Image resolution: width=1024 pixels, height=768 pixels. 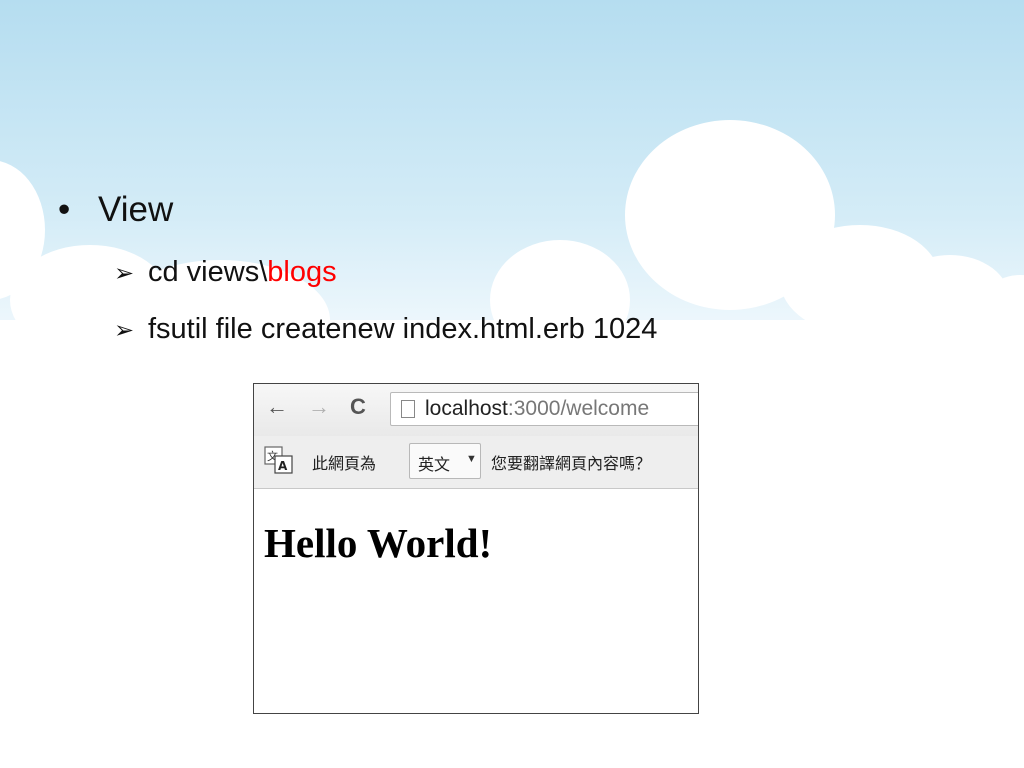 I want to click on page-content: Hello World!, so click(x=476, y=601).